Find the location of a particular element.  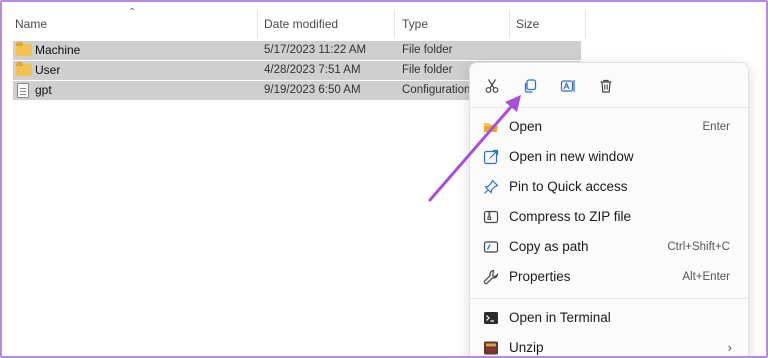

rename-icon is located at coordinates (567, 86).